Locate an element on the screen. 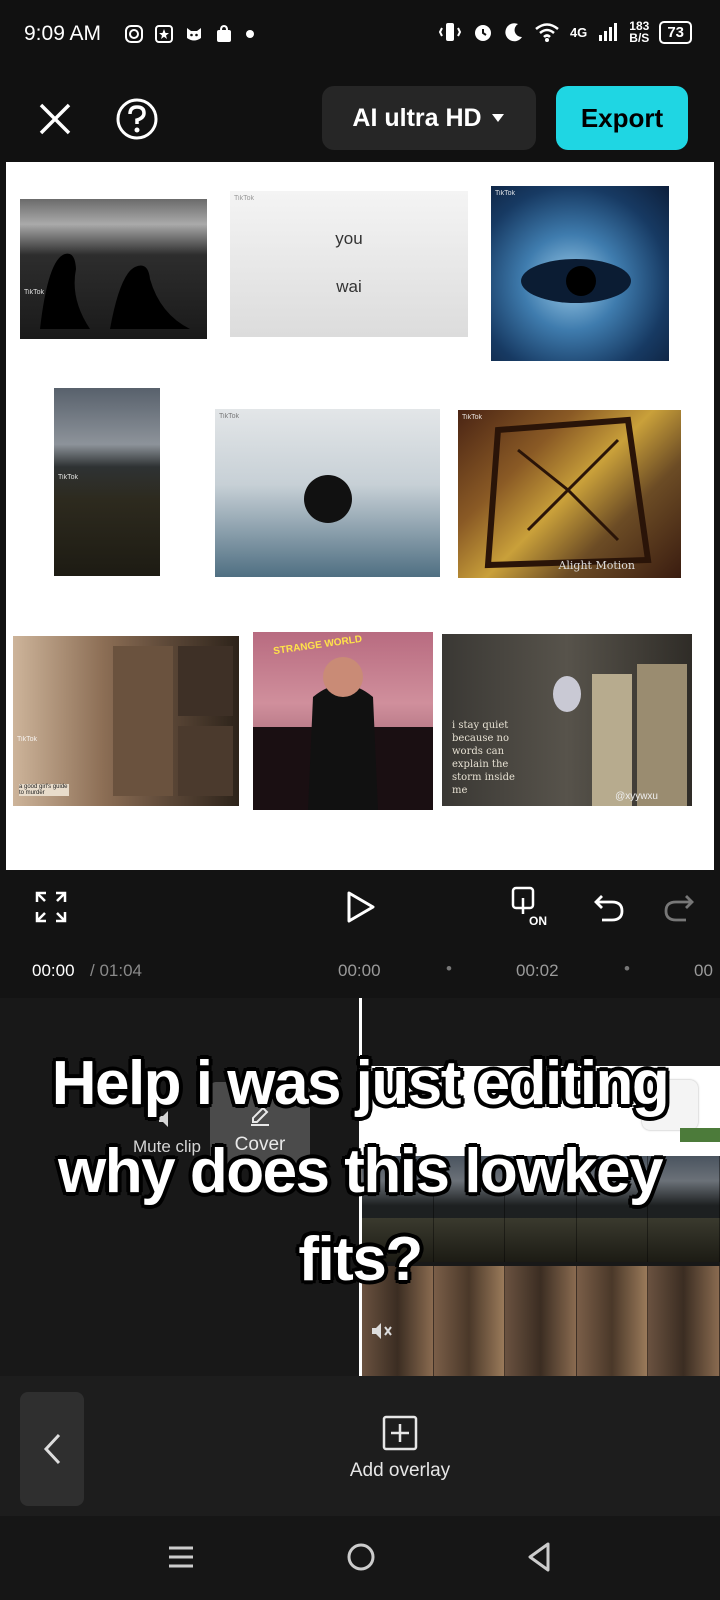 The image size is (720, 1600). book-caption: a good girl's guide to murder is located at coordinates (44, 790).